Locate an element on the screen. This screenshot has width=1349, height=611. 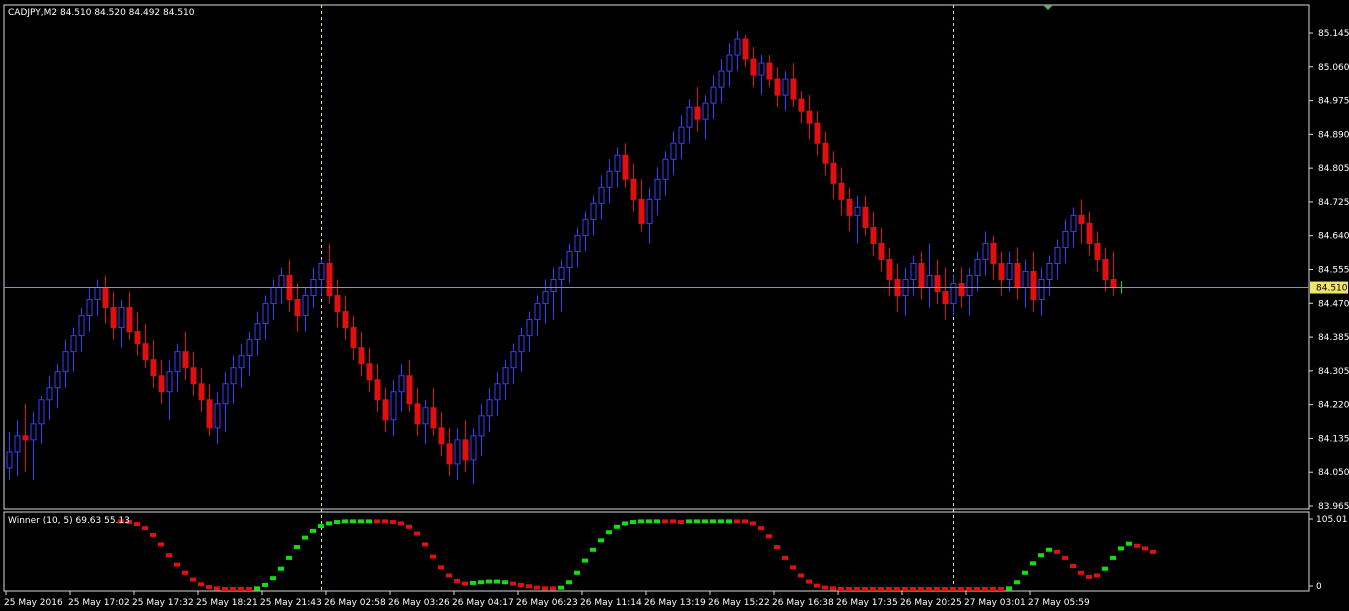
time-axis-label: 26 May 15:22 is located at coordinates (739, 603).